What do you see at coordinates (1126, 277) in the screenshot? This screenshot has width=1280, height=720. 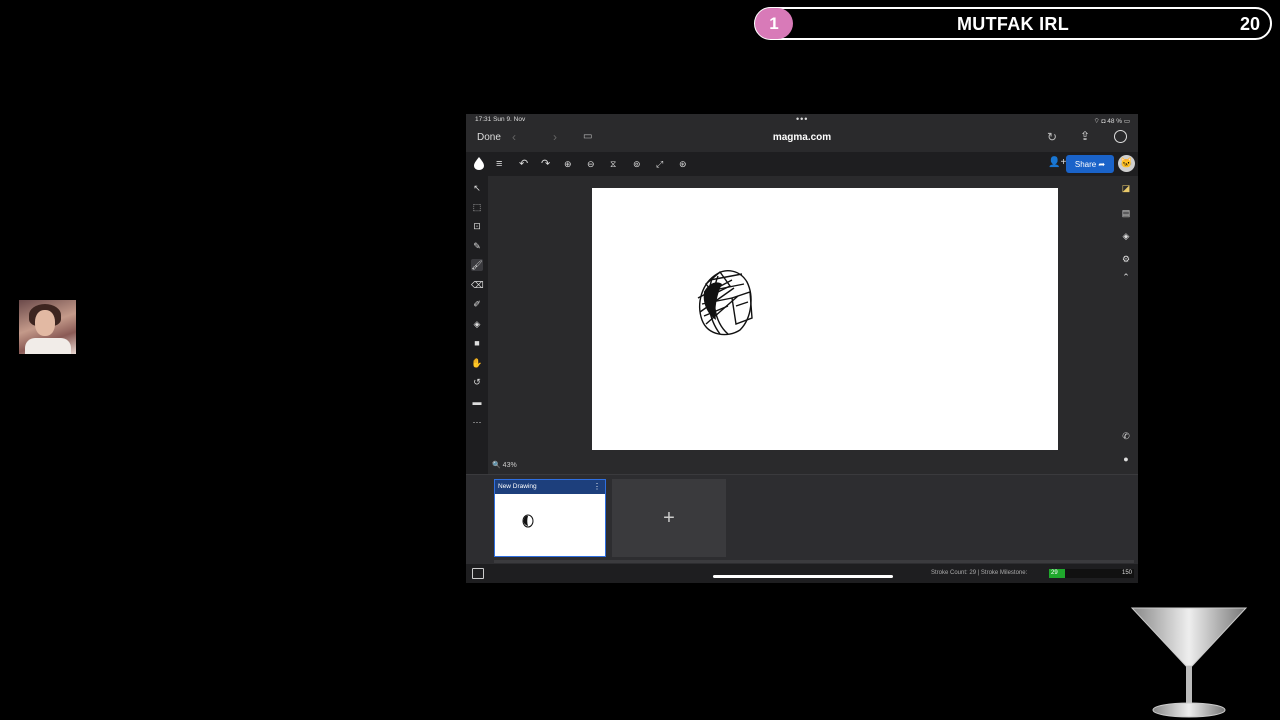 I see `collapse-icon: ⌃` at bounding box center [1126, 277].